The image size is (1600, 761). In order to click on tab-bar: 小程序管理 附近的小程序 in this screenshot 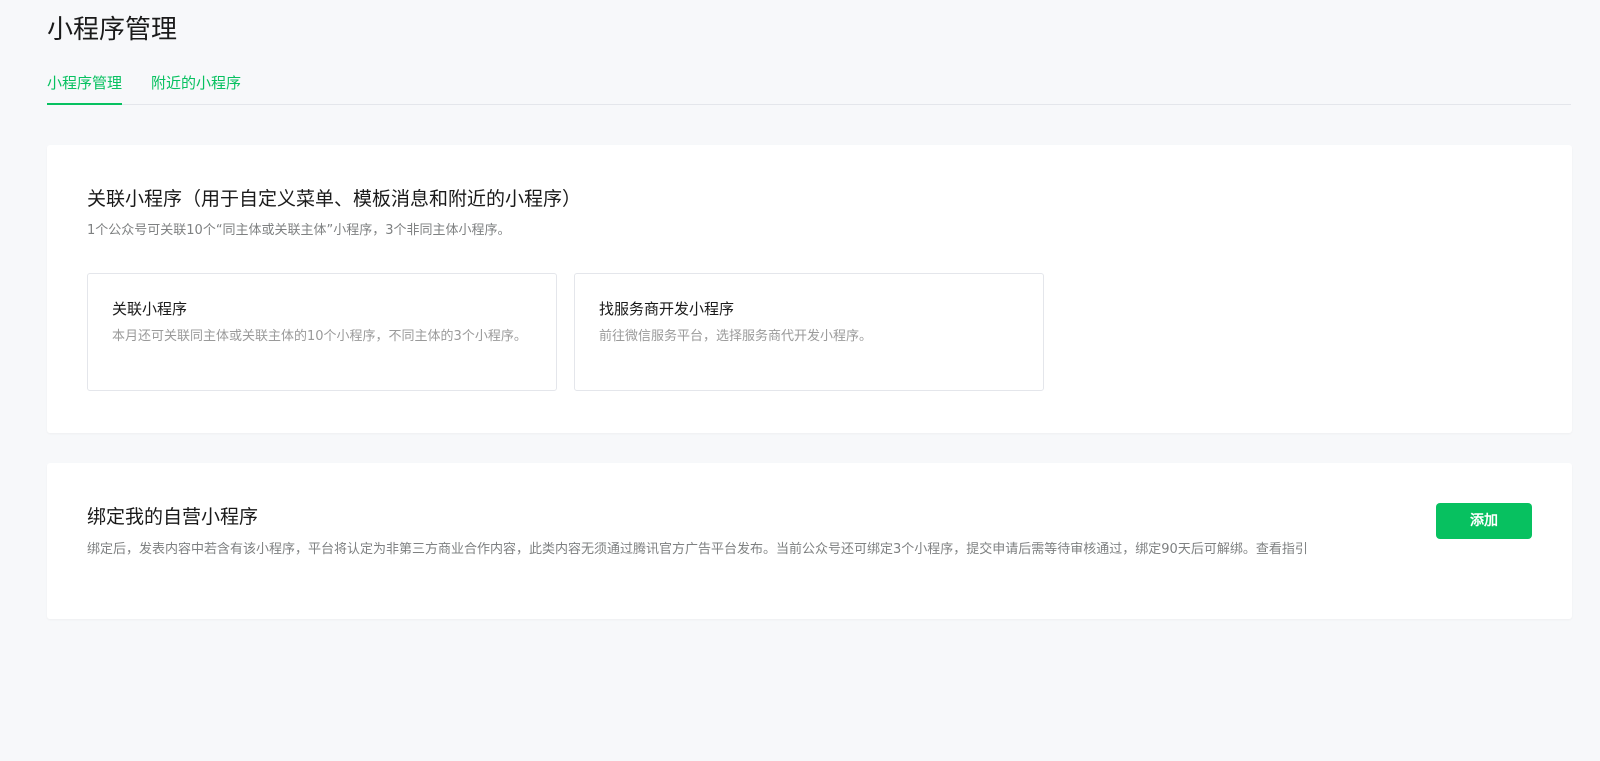, I will do `click(809, 88)`.